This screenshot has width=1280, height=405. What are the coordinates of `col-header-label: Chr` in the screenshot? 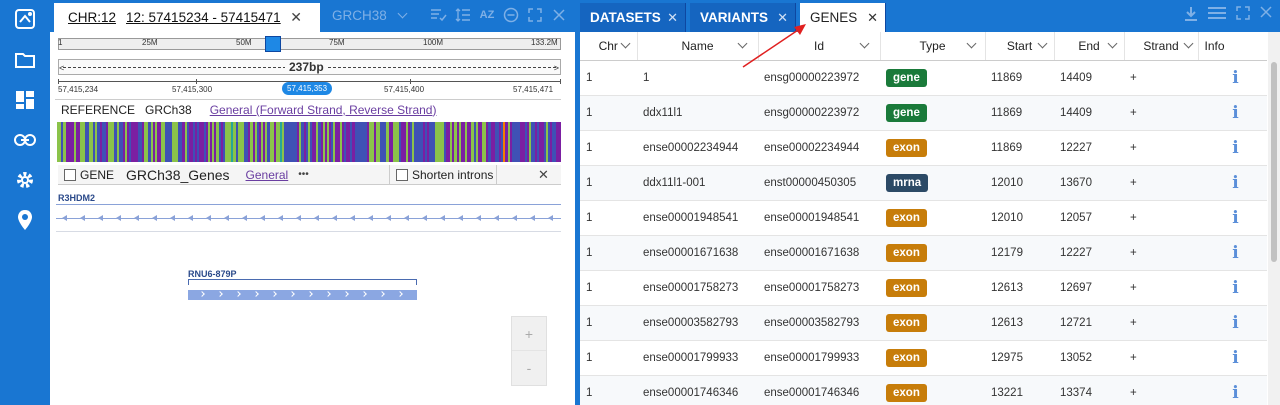 It's located at (608, 46).